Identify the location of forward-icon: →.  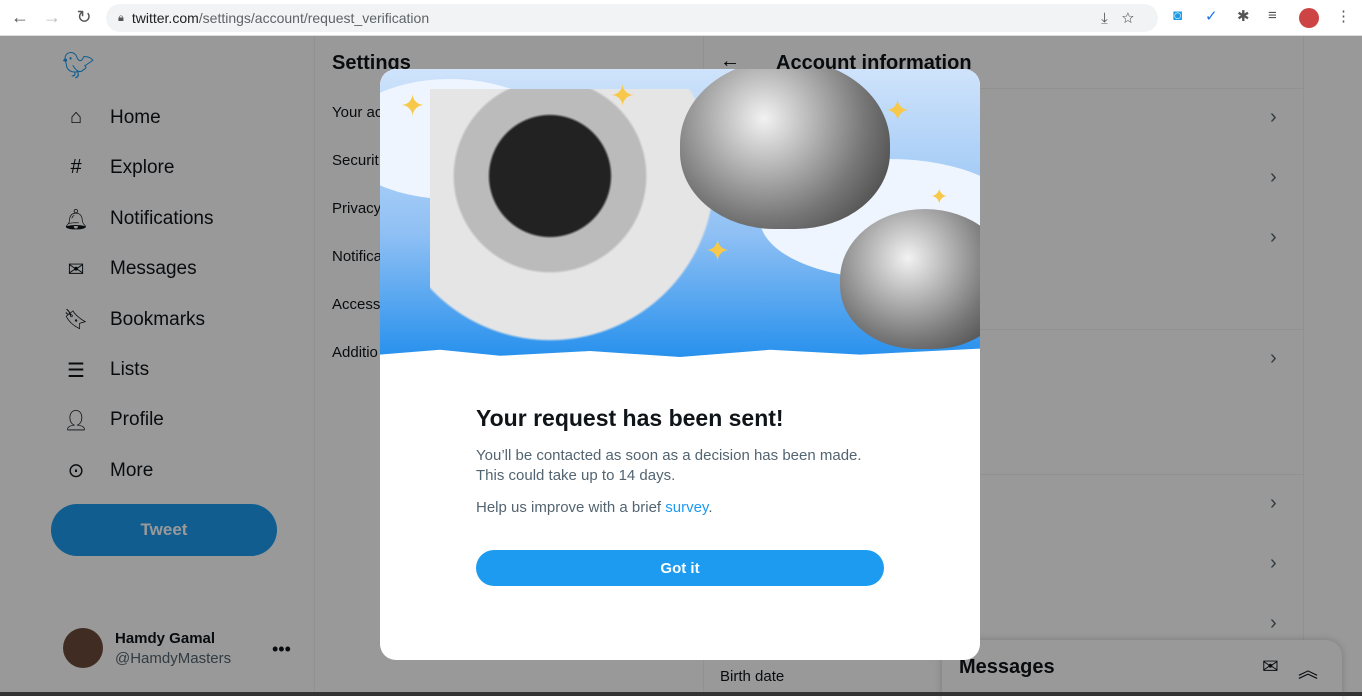
(52, 17).